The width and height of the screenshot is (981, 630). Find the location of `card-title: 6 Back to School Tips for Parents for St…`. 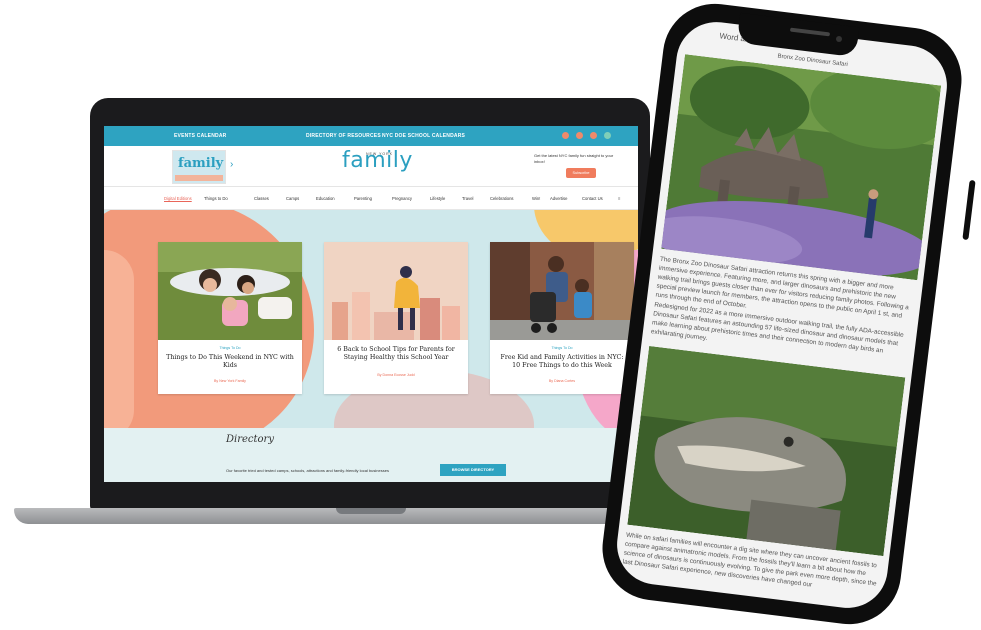

card-title: 6 Back to School Tips for Parents for St… is located at coordinates (396, 354).